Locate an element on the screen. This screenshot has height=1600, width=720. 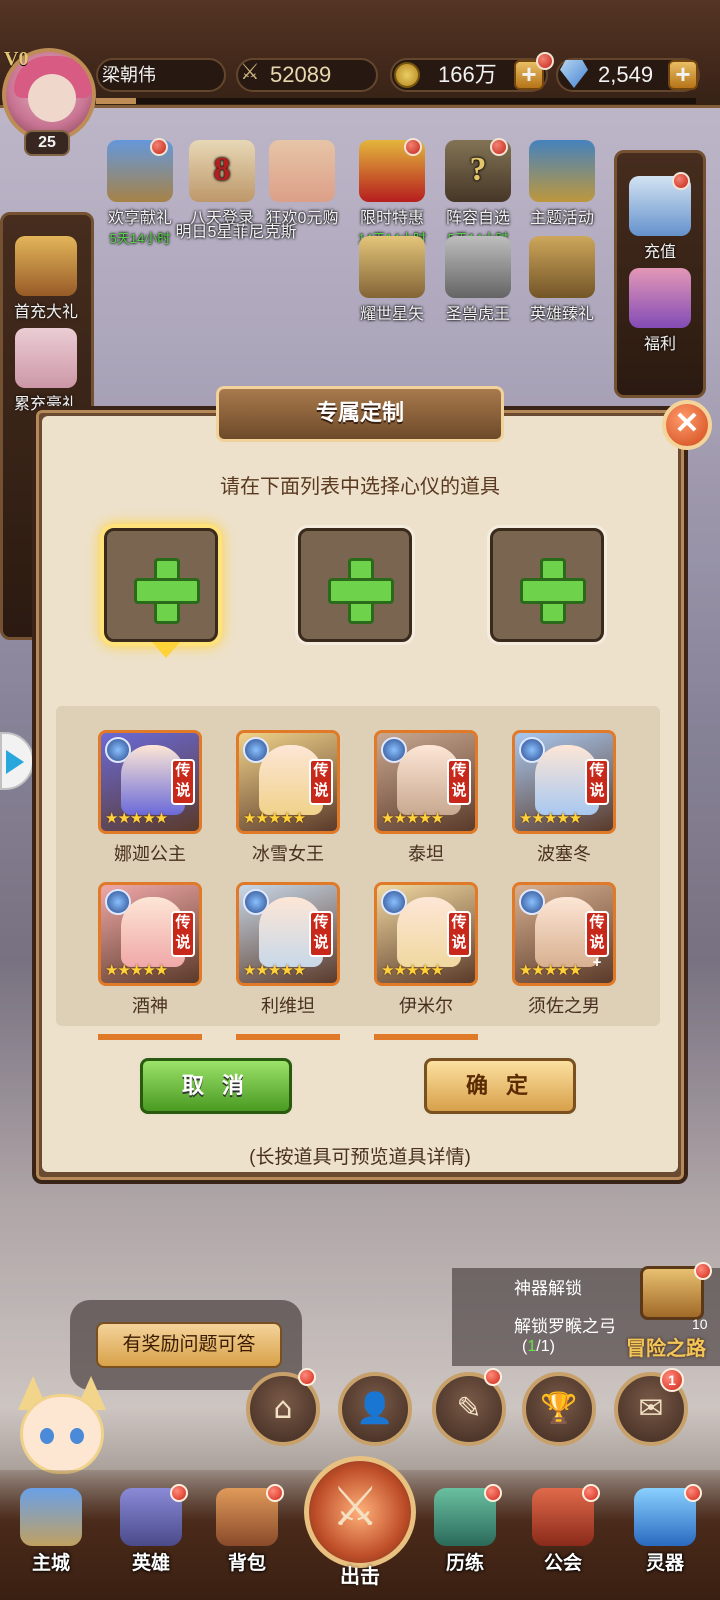
mail-badge: 1 is located at coordinates (672, 1380).